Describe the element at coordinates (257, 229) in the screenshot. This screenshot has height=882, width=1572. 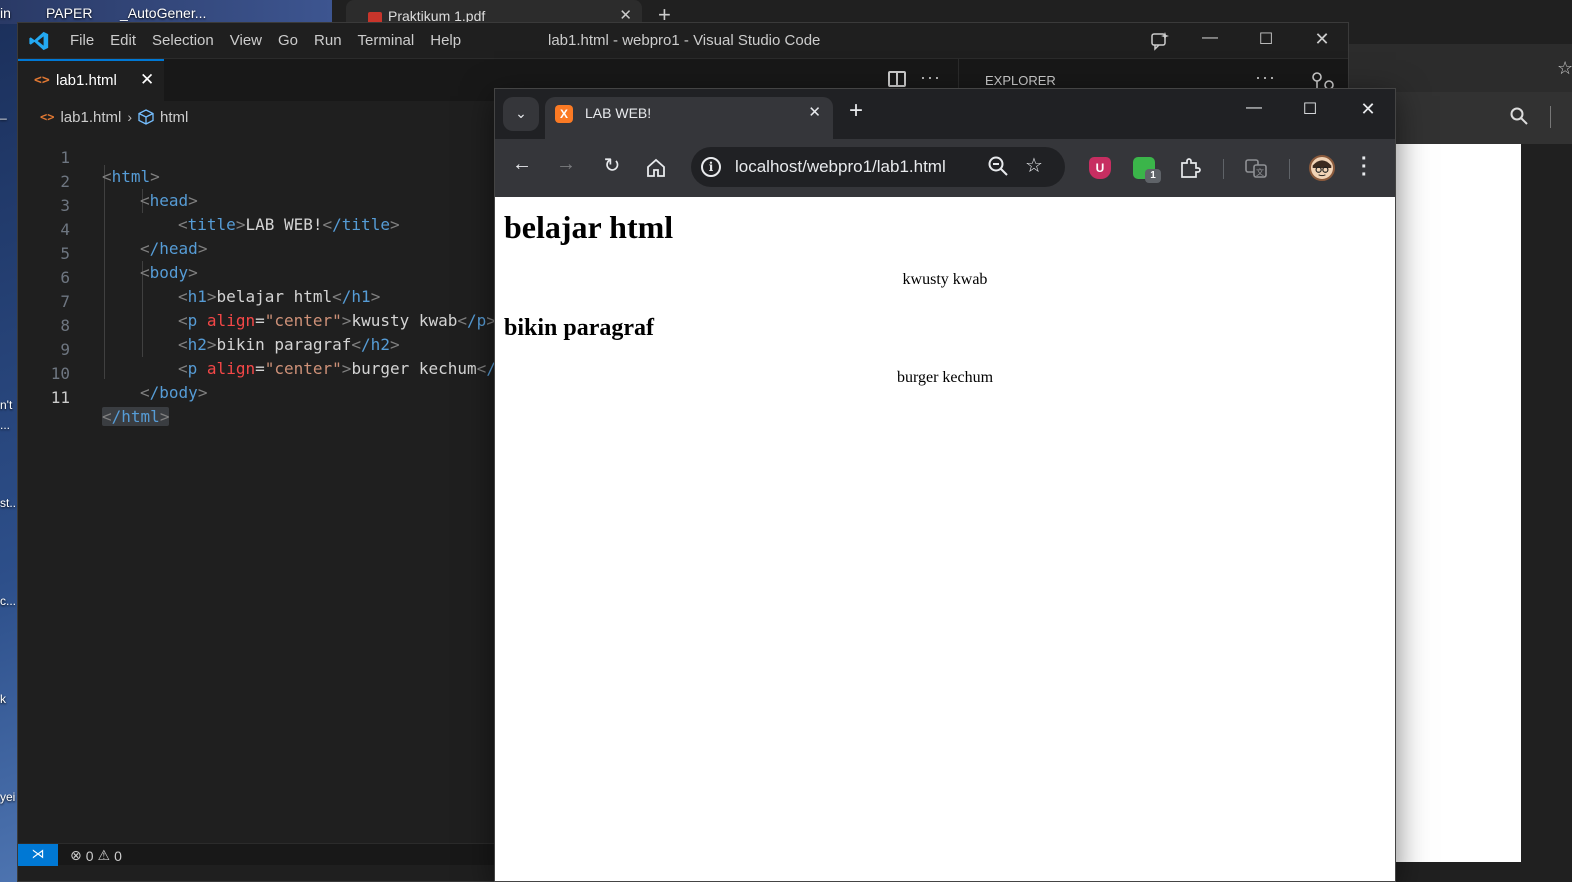
I see `code-line: 4 </head>` at that location.